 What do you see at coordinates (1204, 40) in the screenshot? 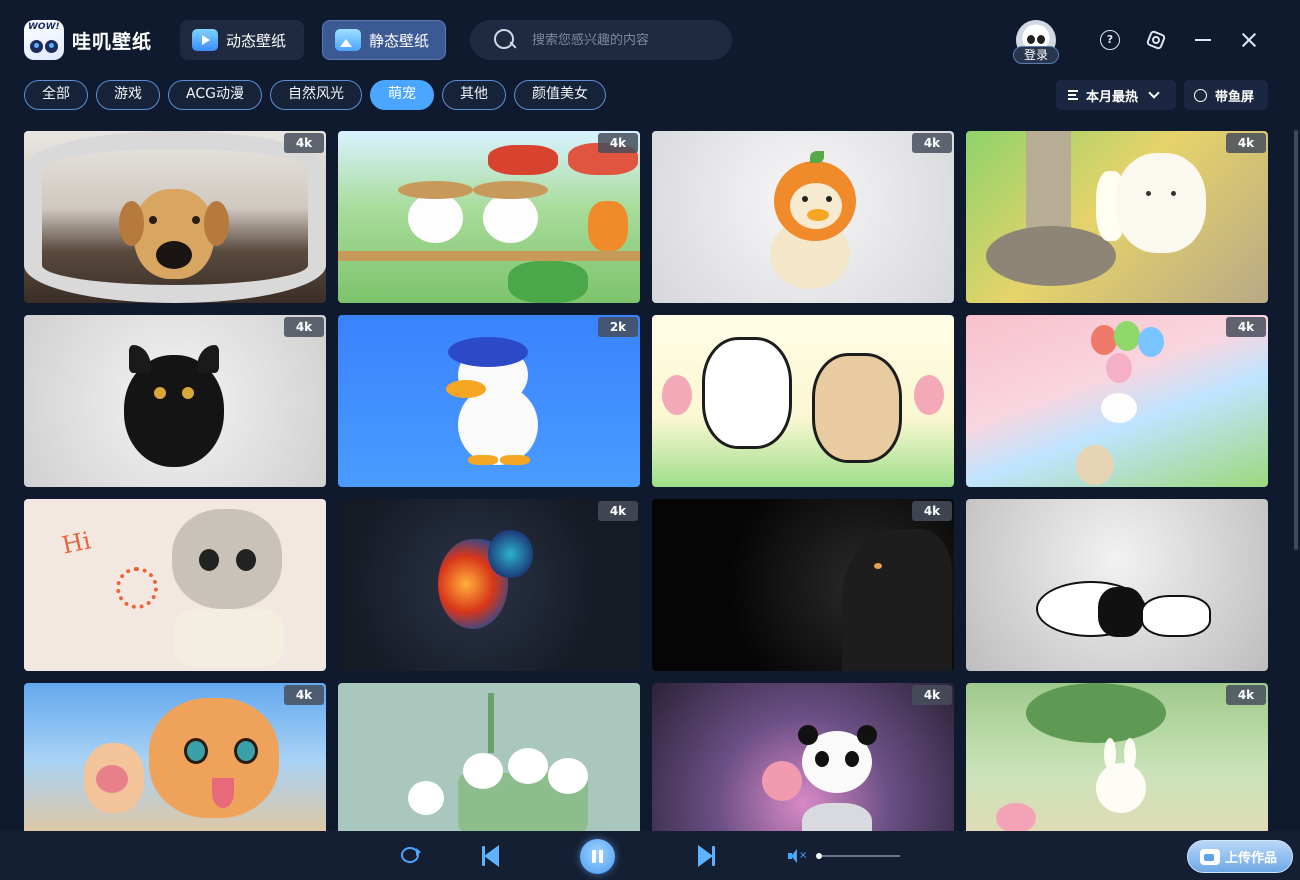
I see `minimize-icon` at bounding box center [1204, 40].